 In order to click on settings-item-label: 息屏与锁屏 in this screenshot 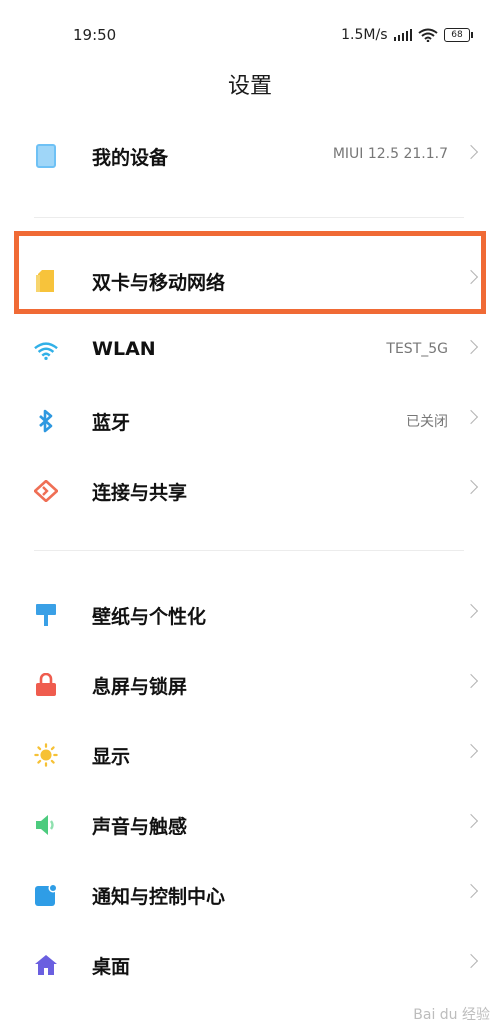, I will do `click(140, 687)`.